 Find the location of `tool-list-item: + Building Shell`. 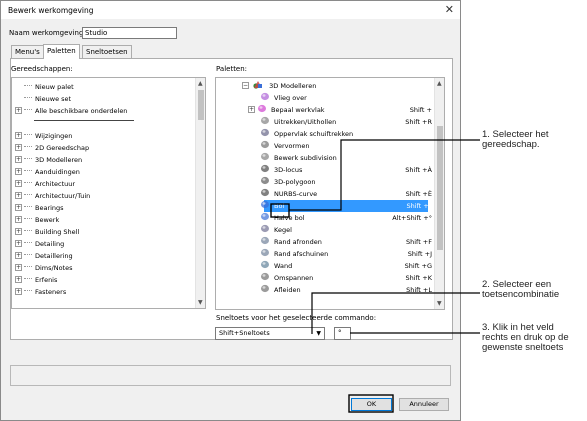

tool-list-item: + Building Shell is located at coordinates (47, 232).